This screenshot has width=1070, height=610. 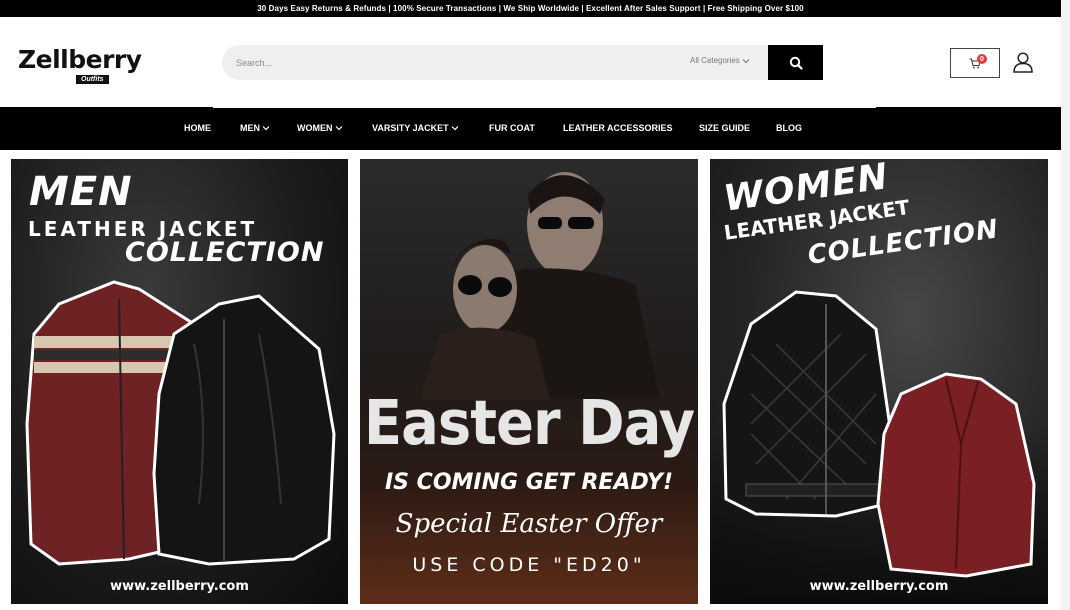 I want to click on search-icon, so click(x=796, y=63).